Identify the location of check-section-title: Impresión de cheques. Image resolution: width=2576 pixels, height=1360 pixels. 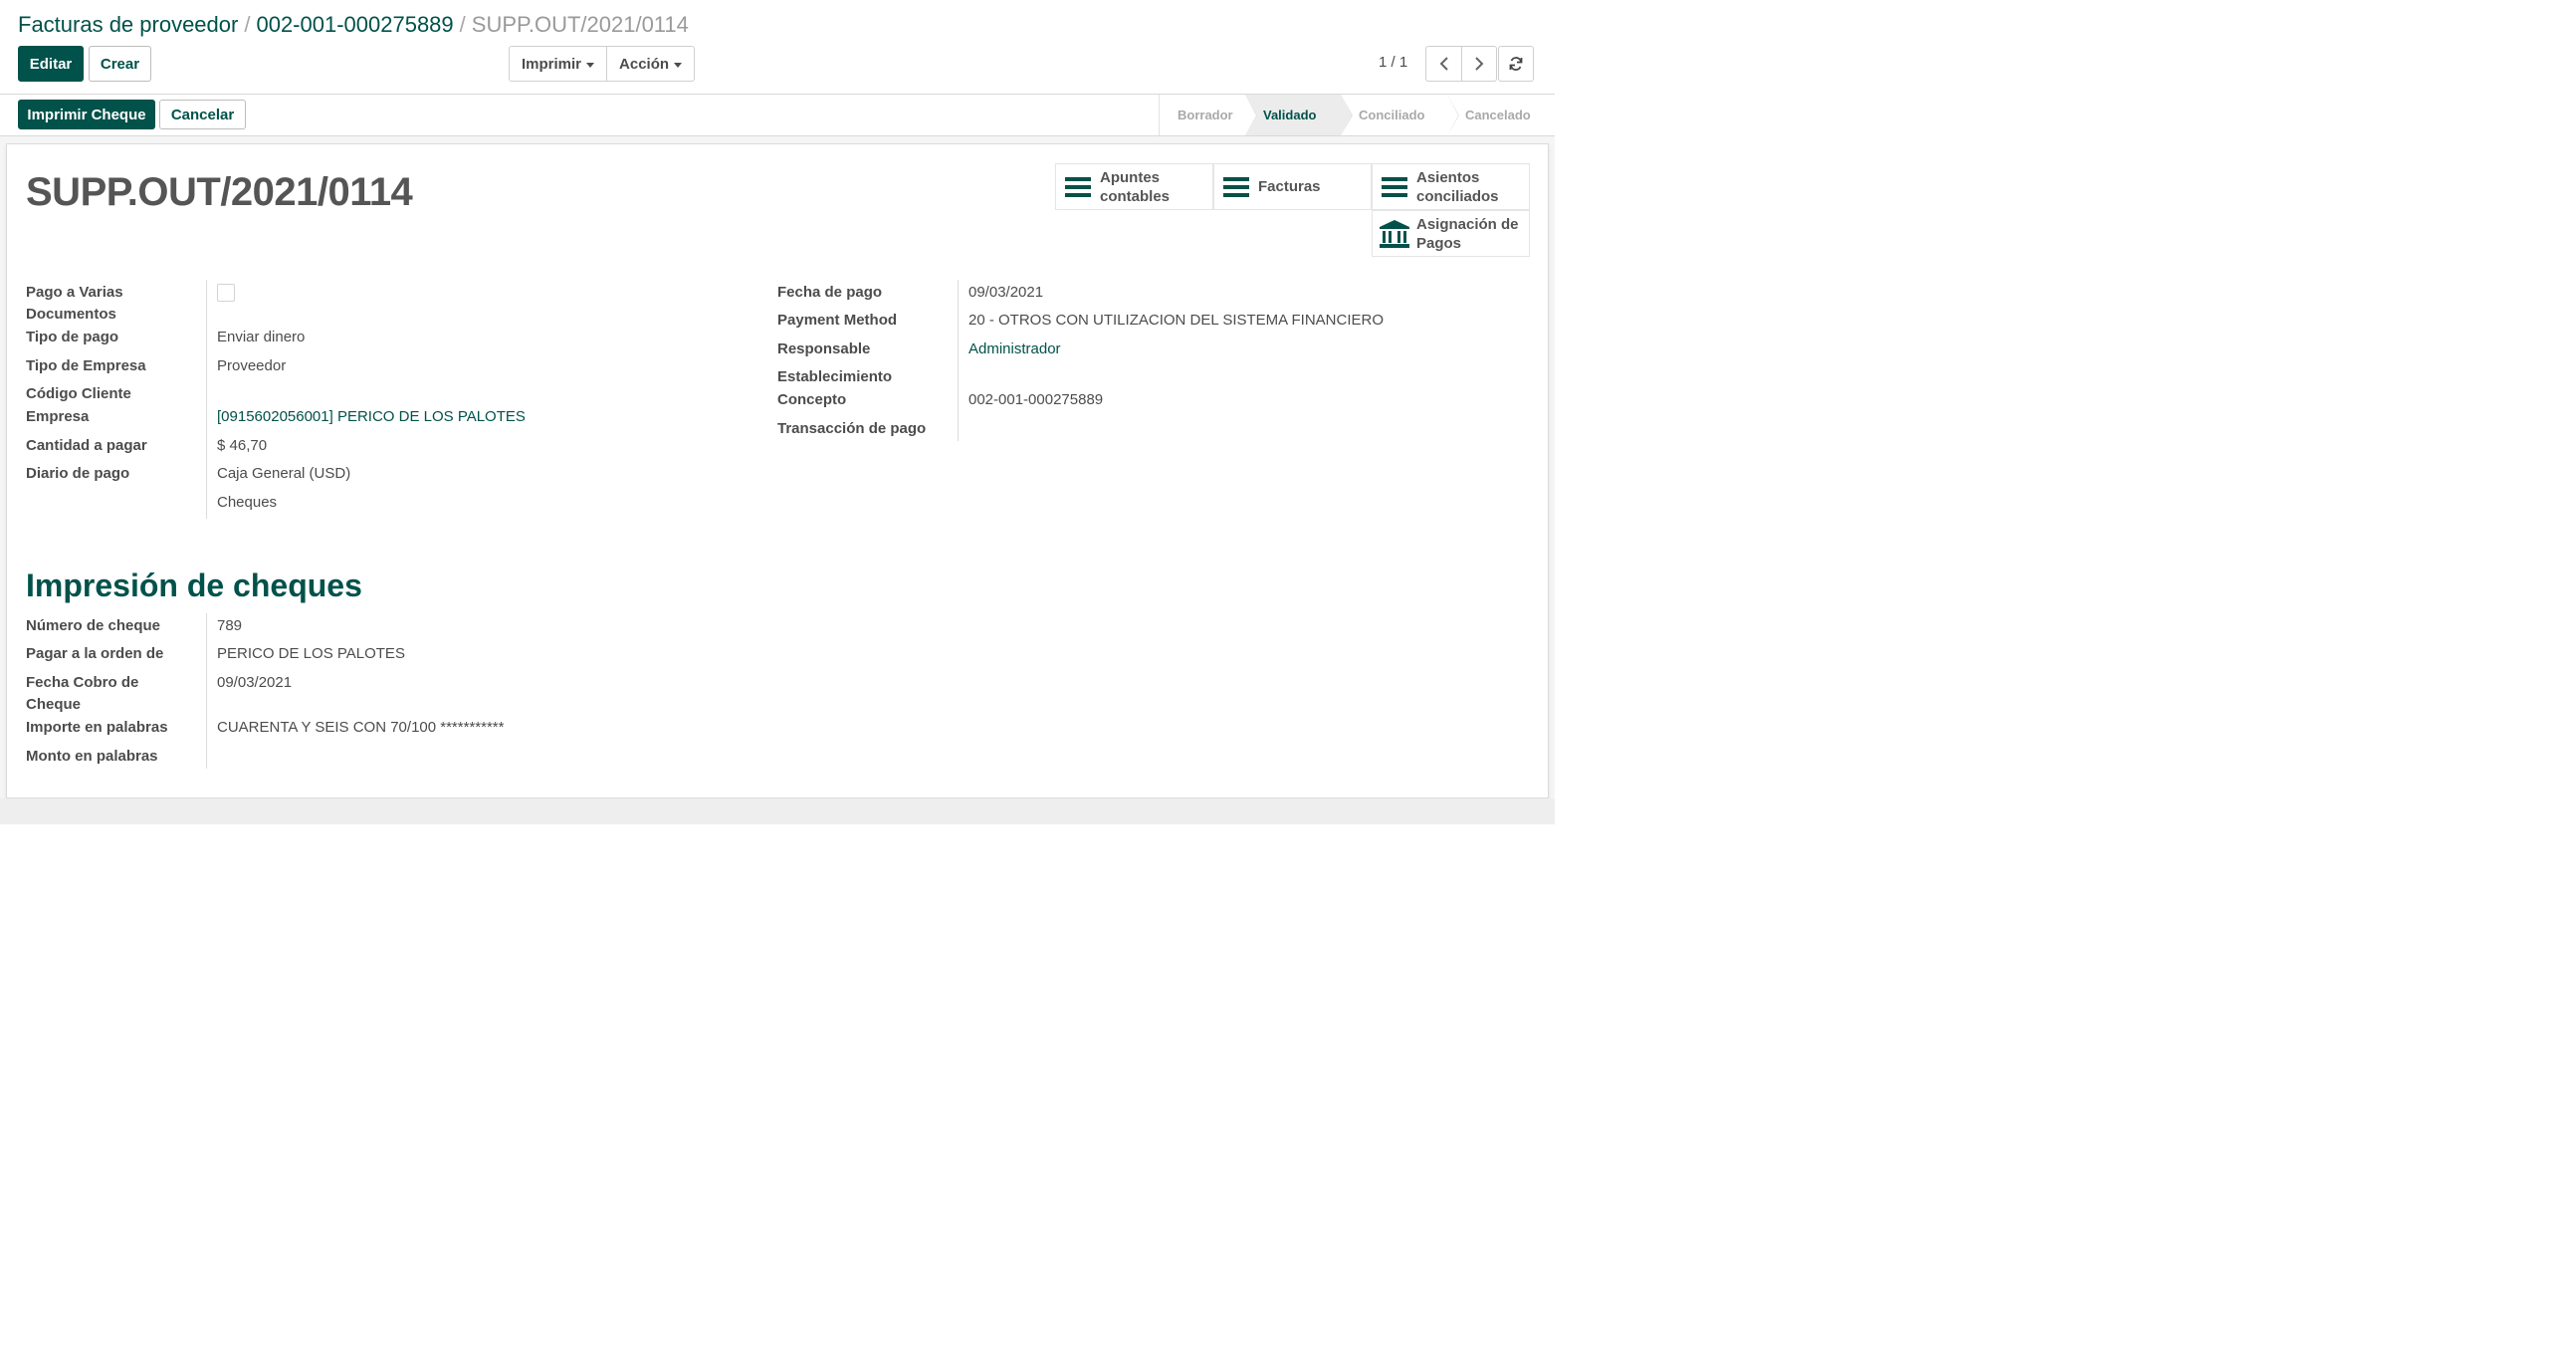
(194, 585).